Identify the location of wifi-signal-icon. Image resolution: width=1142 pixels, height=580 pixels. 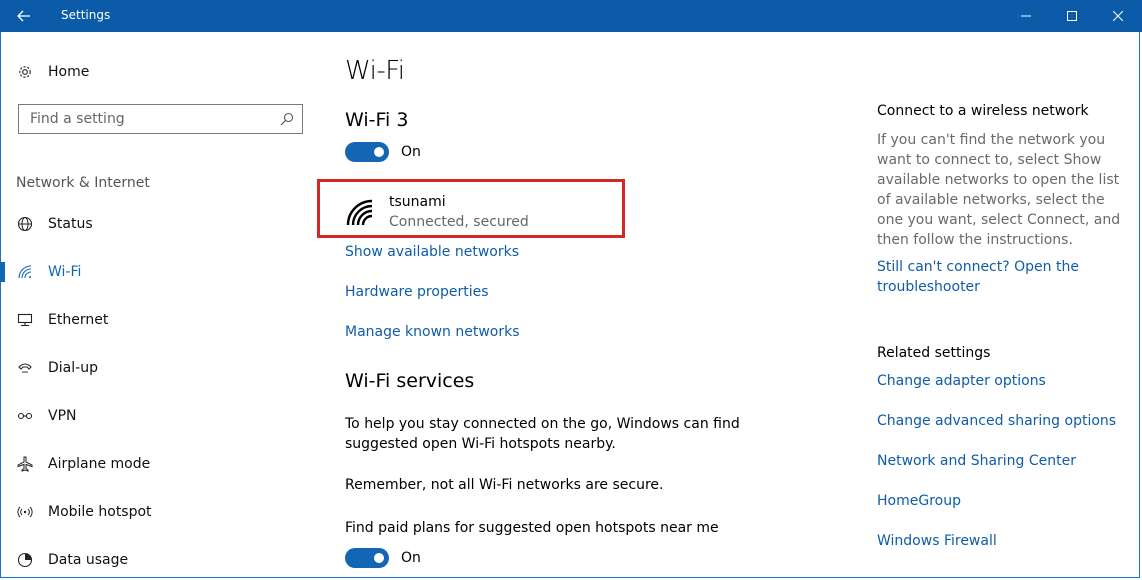
(360, 214).